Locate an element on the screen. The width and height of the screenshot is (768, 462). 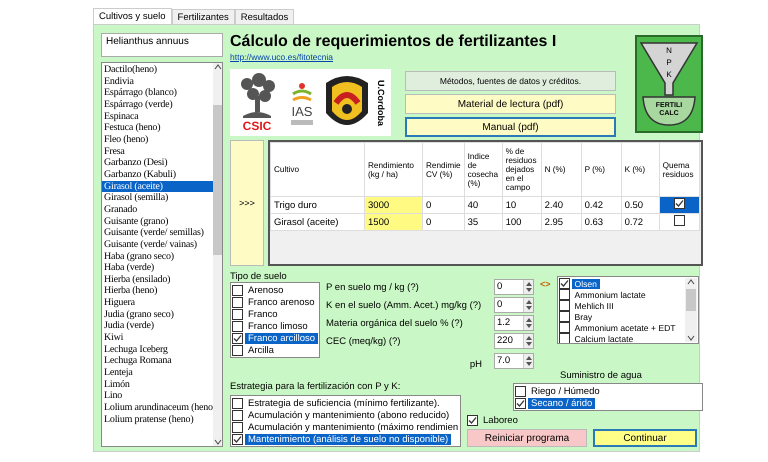
method-link: <> is located at coordinates (545, 320).